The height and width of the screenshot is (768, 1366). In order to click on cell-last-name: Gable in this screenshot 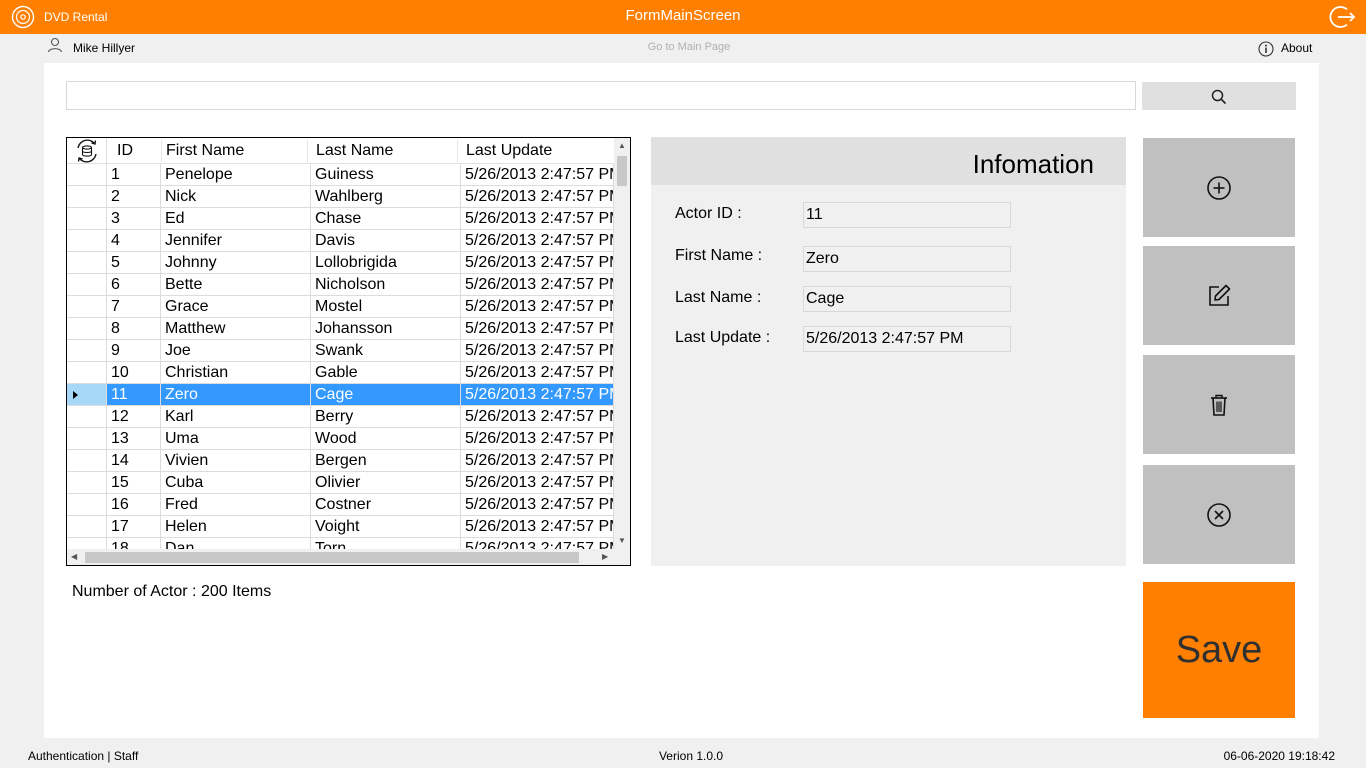, I will do `click(386, 373)`.